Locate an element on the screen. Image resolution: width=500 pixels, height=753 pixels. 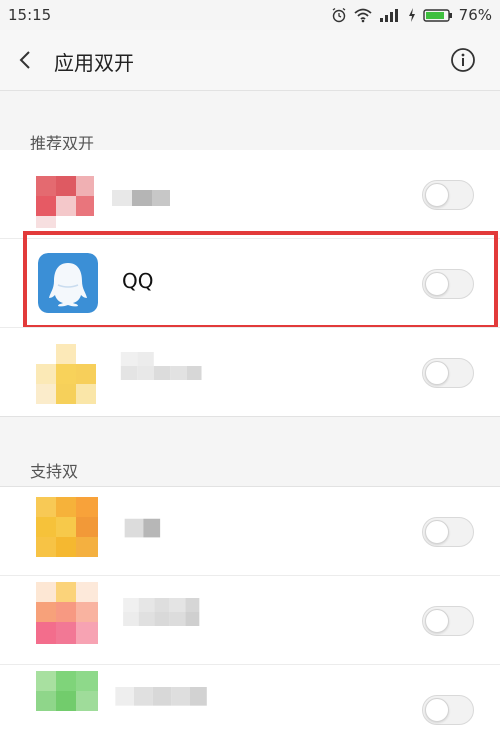
status-bar: 15:15 76% is located at coordinates (250, 15).